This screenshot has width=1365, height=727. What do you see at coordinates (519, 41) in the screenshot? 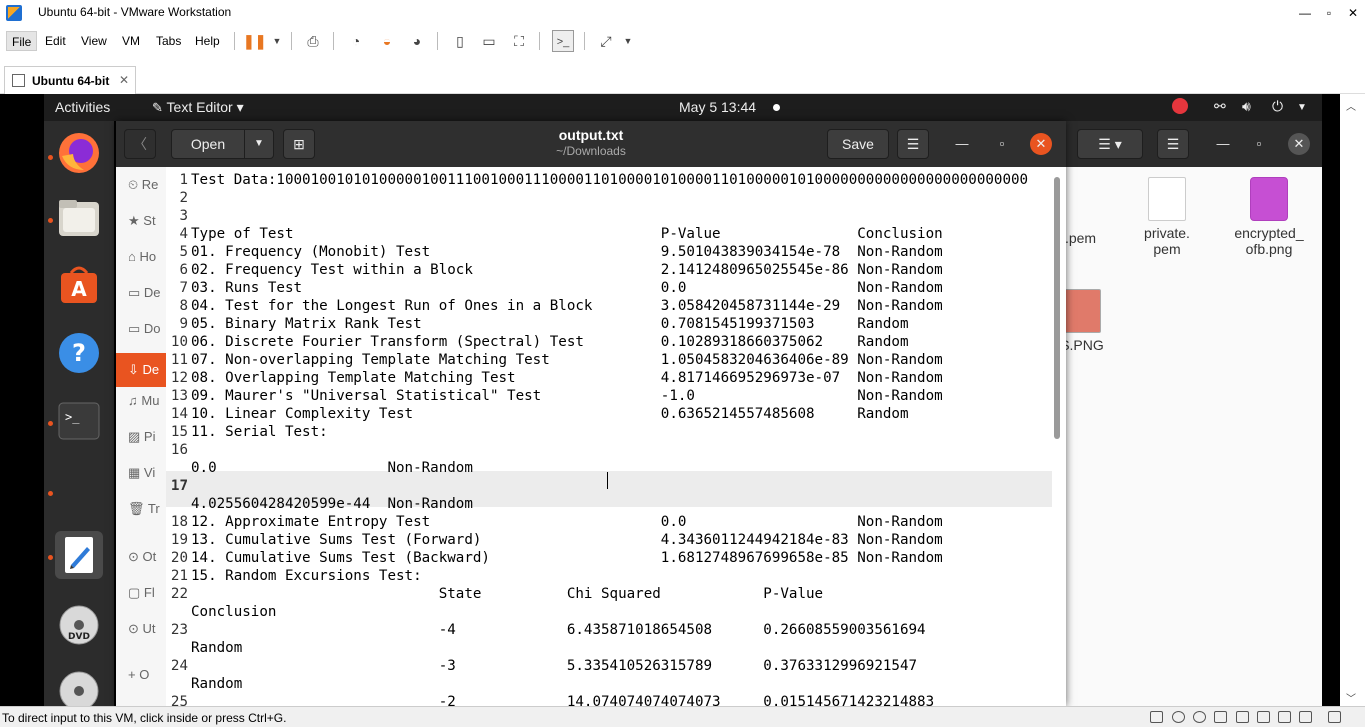
I see `fullscreen-icon: ⛶` at bounding box center [519, 41].